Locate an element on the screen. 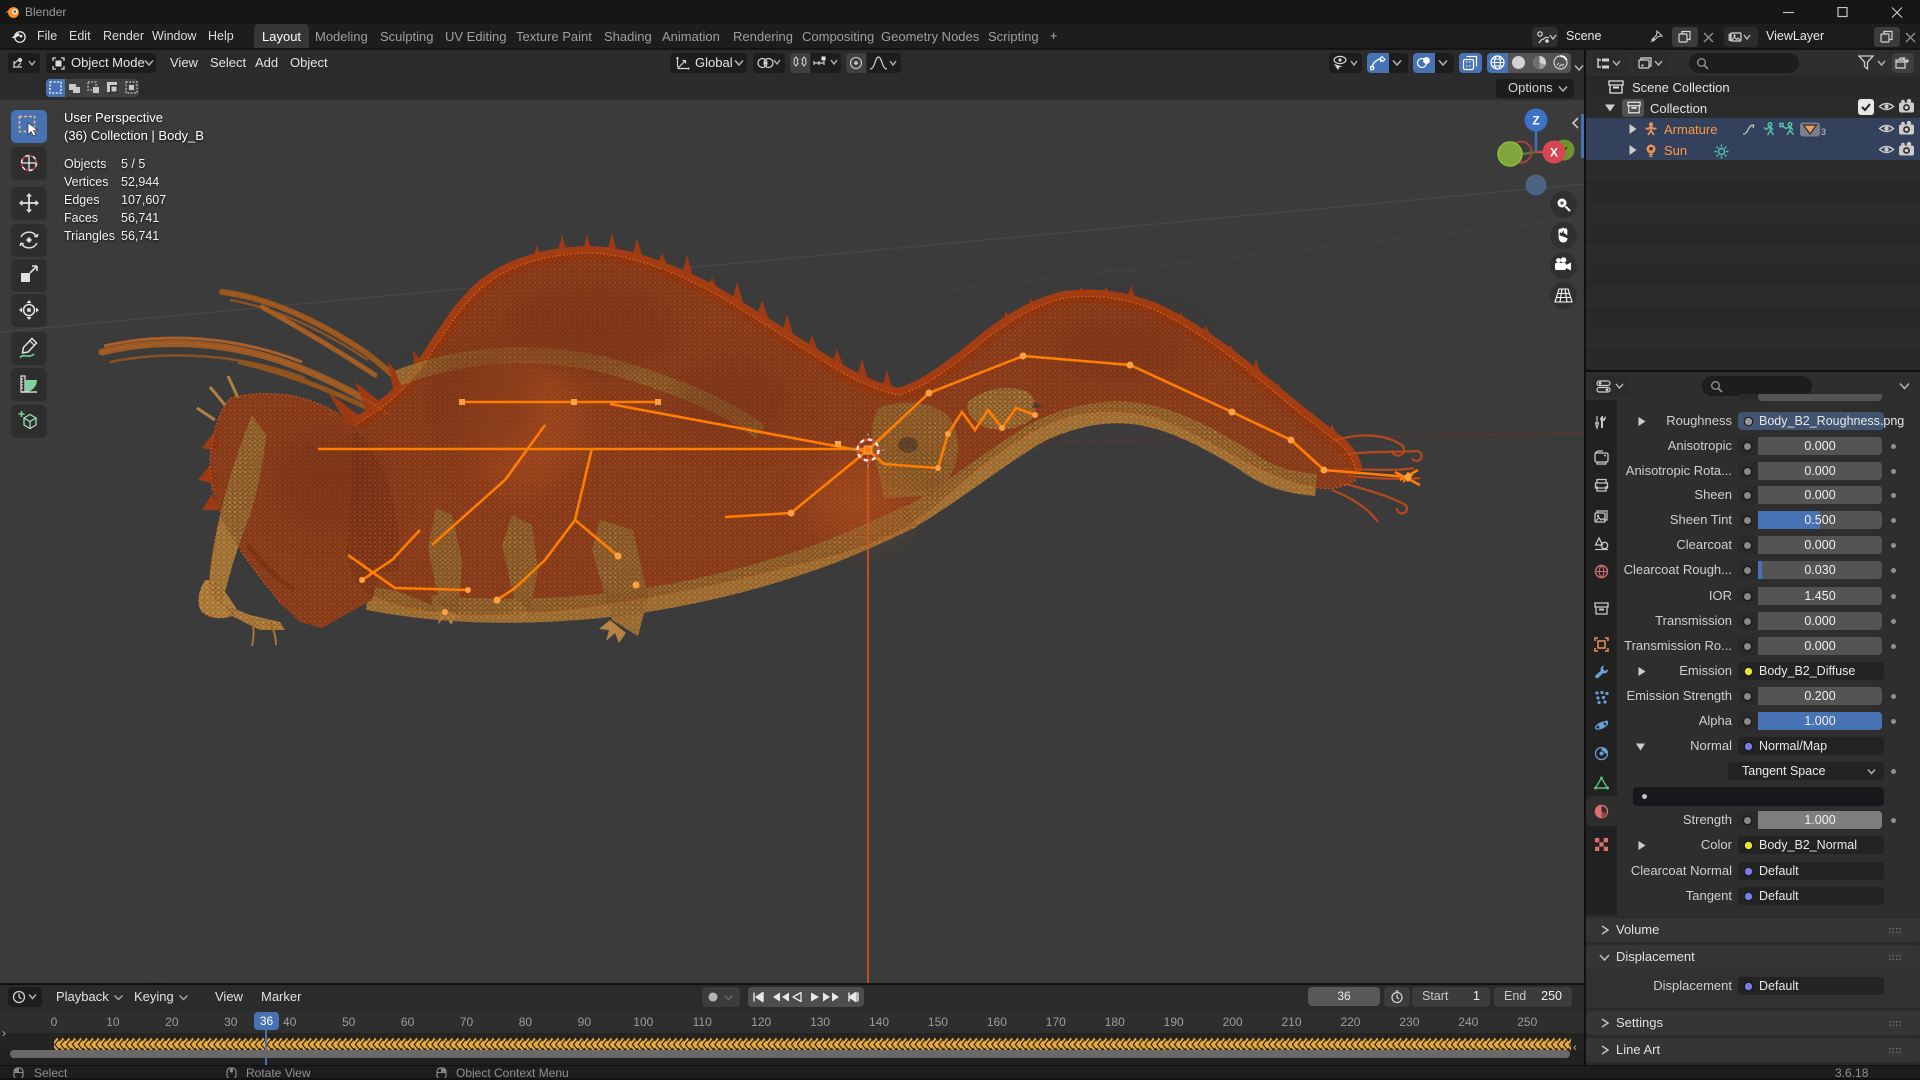  svg-text: 3 is located at coordinates (1823, 132).